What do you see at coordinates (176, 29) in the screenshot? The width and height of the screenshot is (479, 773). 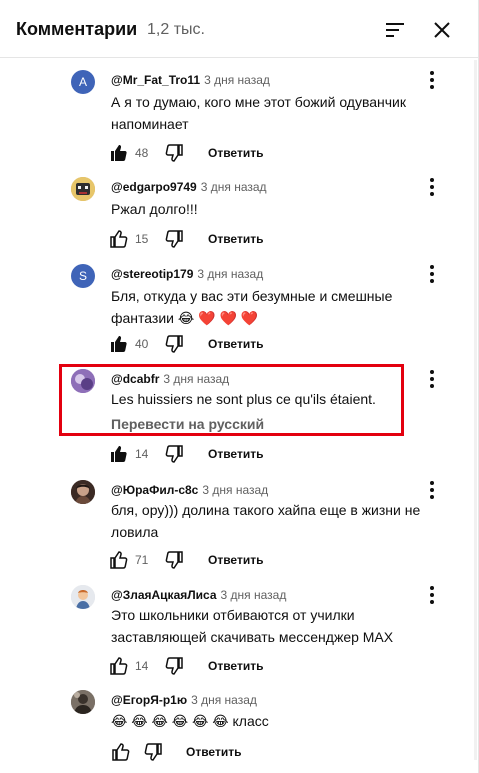 I see `comments-count: 1,2 тыс.` at bounding box center [176, 29].